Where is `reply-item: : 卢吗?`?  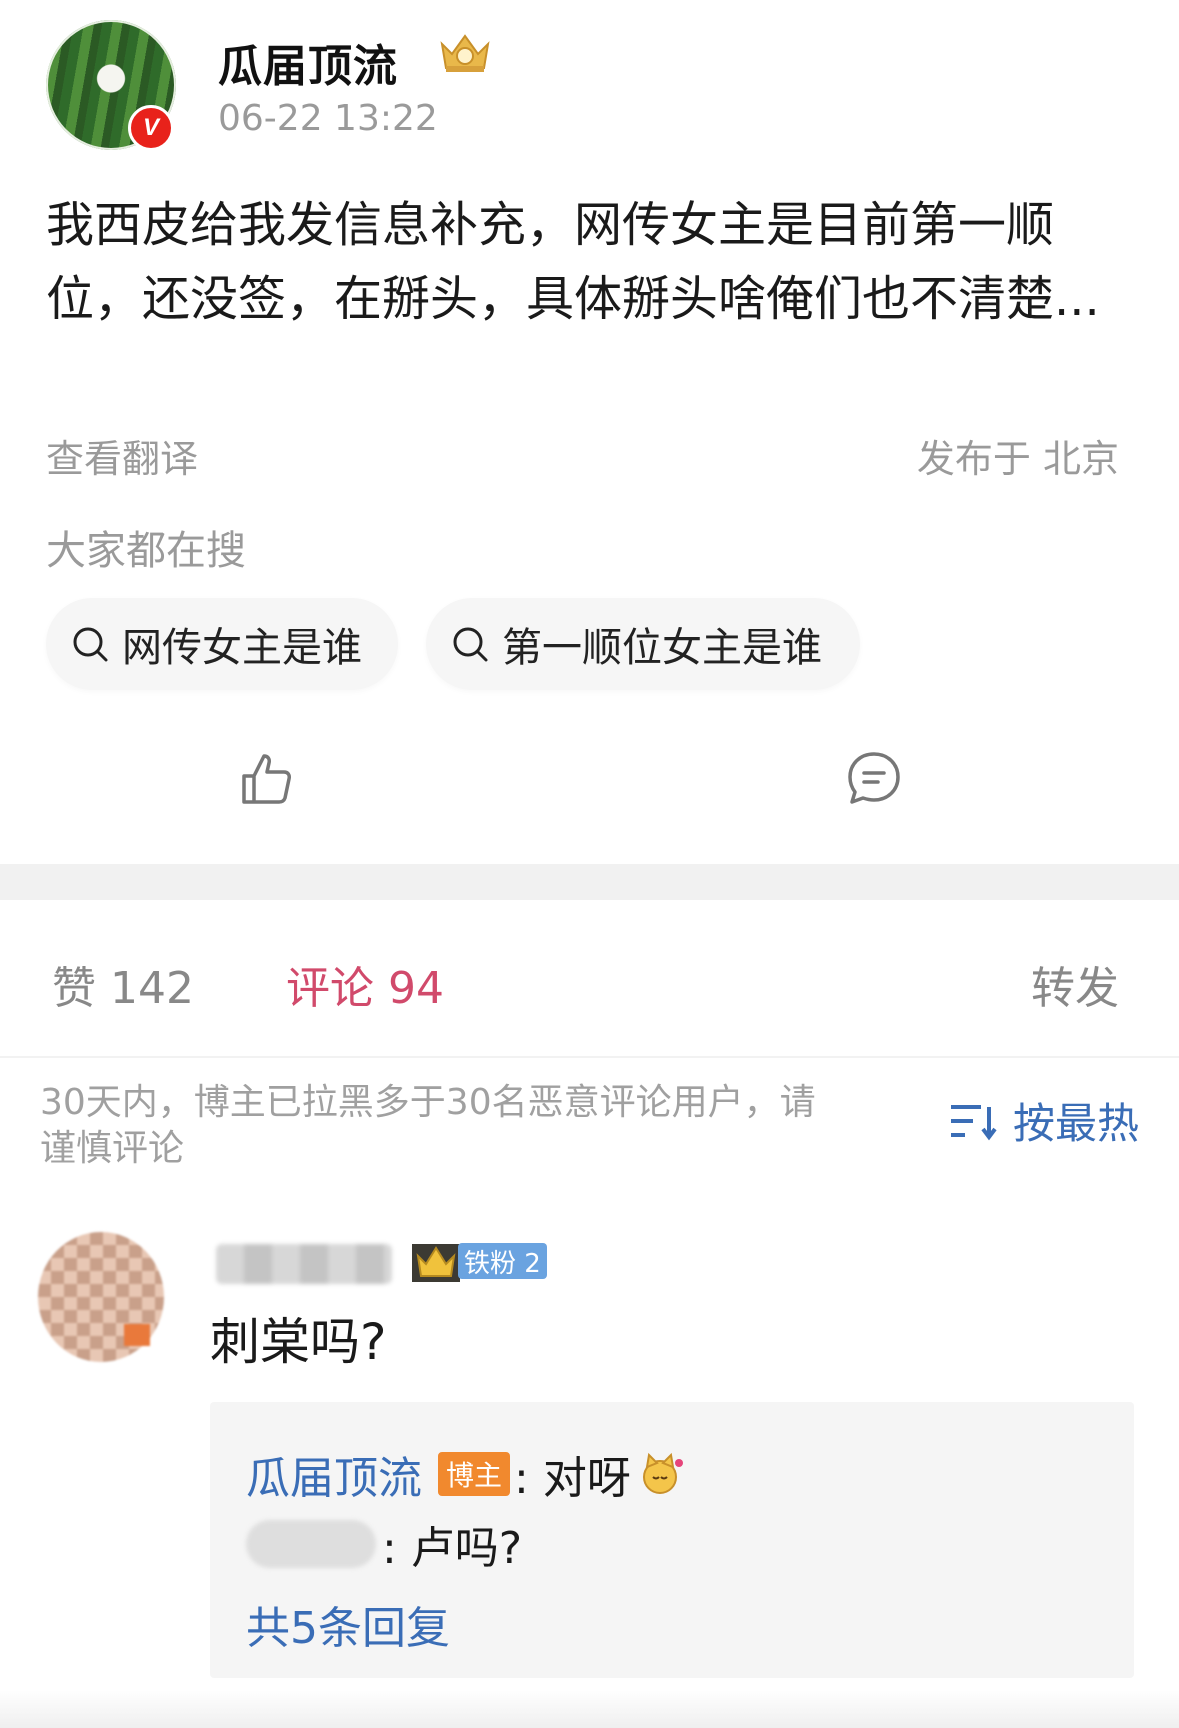
reply-item: : 卢吗? is located at coordinates (384, 1544).